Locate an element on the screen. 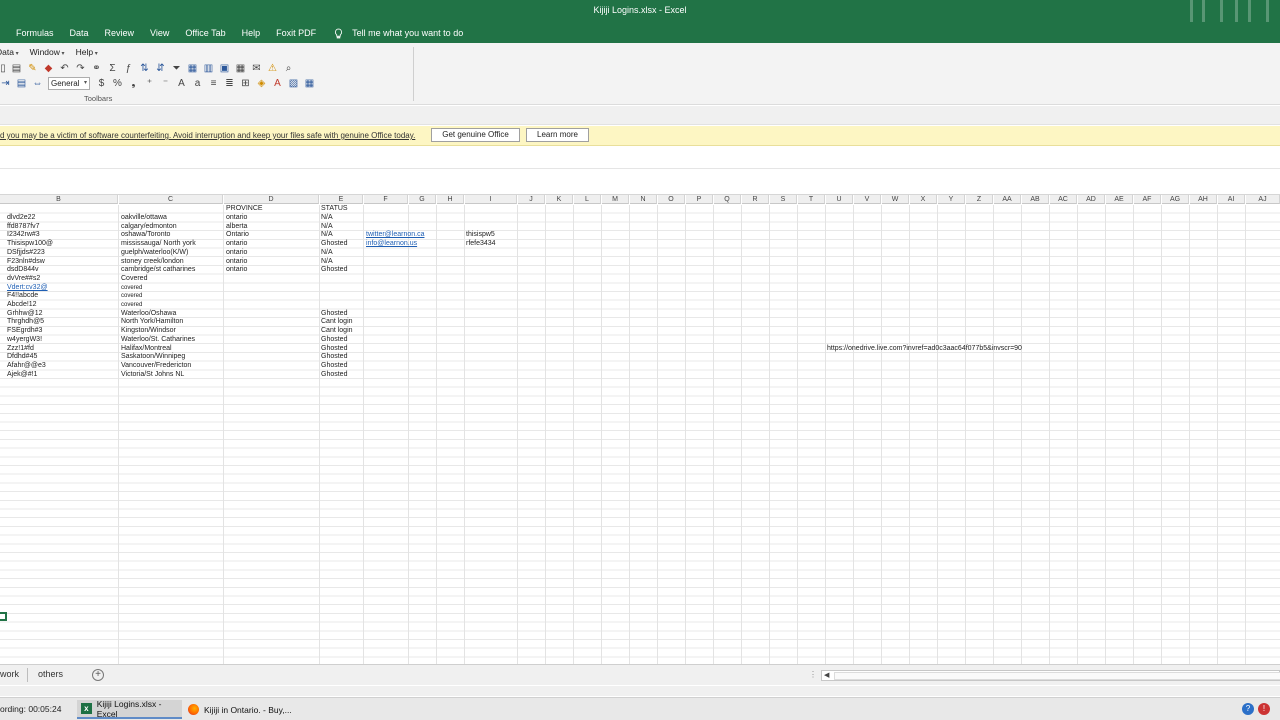 This screenshot has width=1280, height=720. cell-c-row-12: Waterloo/Oshawa is located at coordinates (148, 314).